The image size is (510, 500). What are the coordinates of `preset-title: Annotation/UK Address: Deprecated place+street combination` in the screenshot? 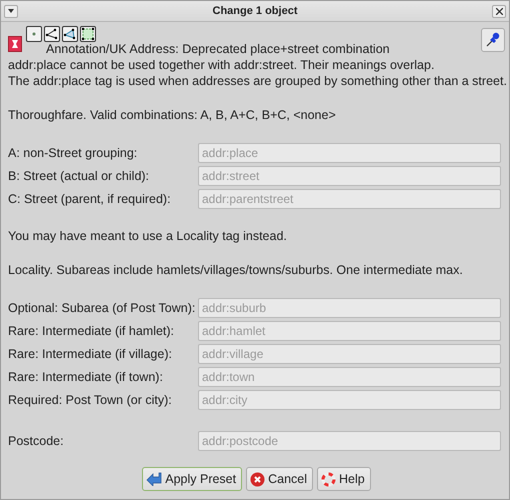 It's located at (218, 49).